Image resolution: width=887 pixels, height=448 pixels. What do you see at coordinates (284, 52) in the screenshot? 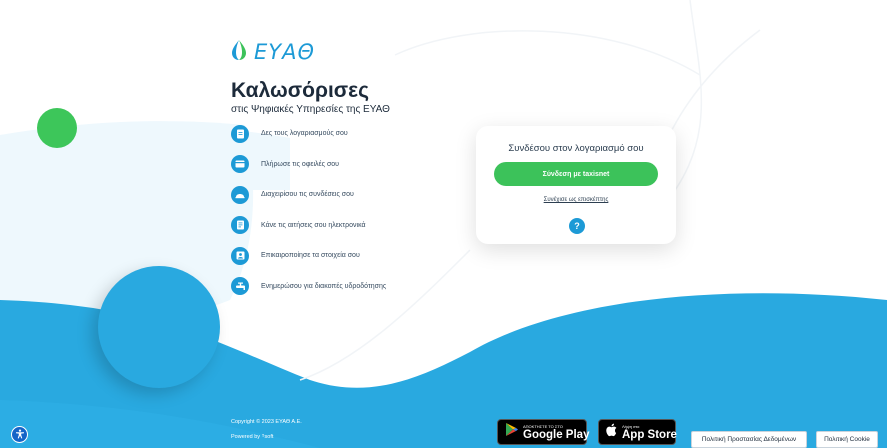
I see `brand-name: ΕΥΑΘ` at bounding box center [284, 52].